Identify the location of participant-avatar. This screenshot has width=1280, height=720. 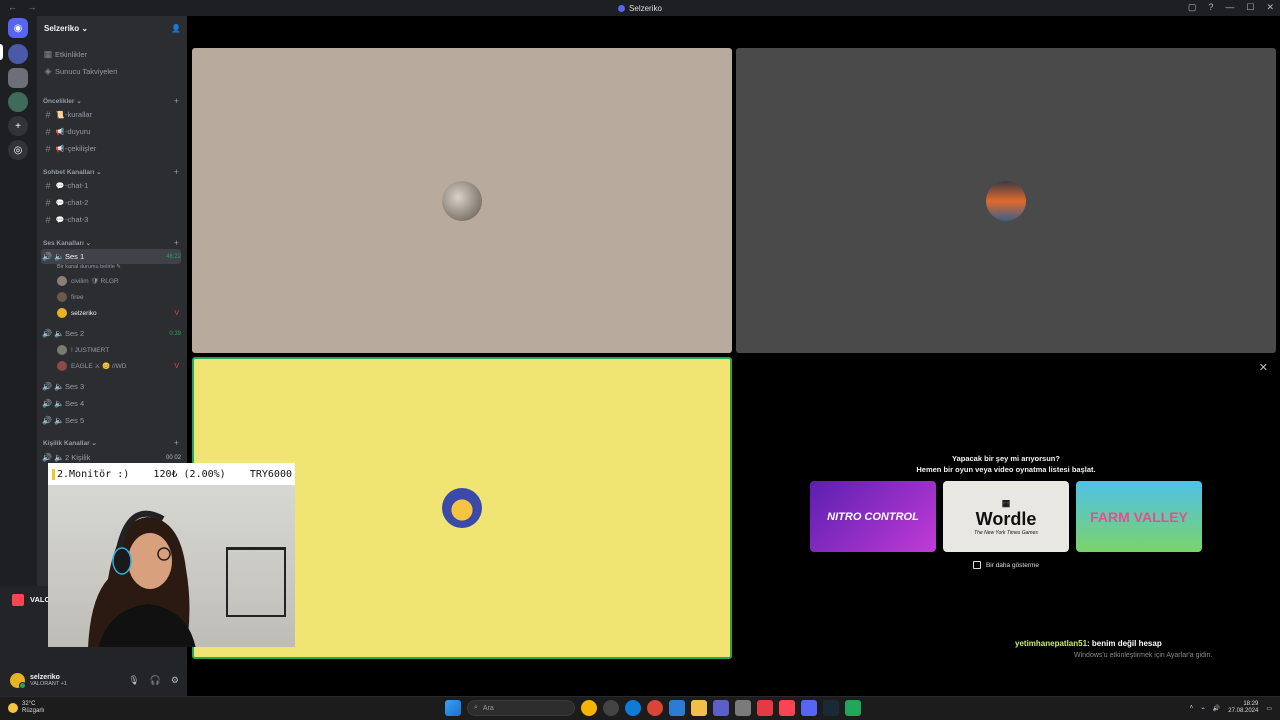
(462, 200).